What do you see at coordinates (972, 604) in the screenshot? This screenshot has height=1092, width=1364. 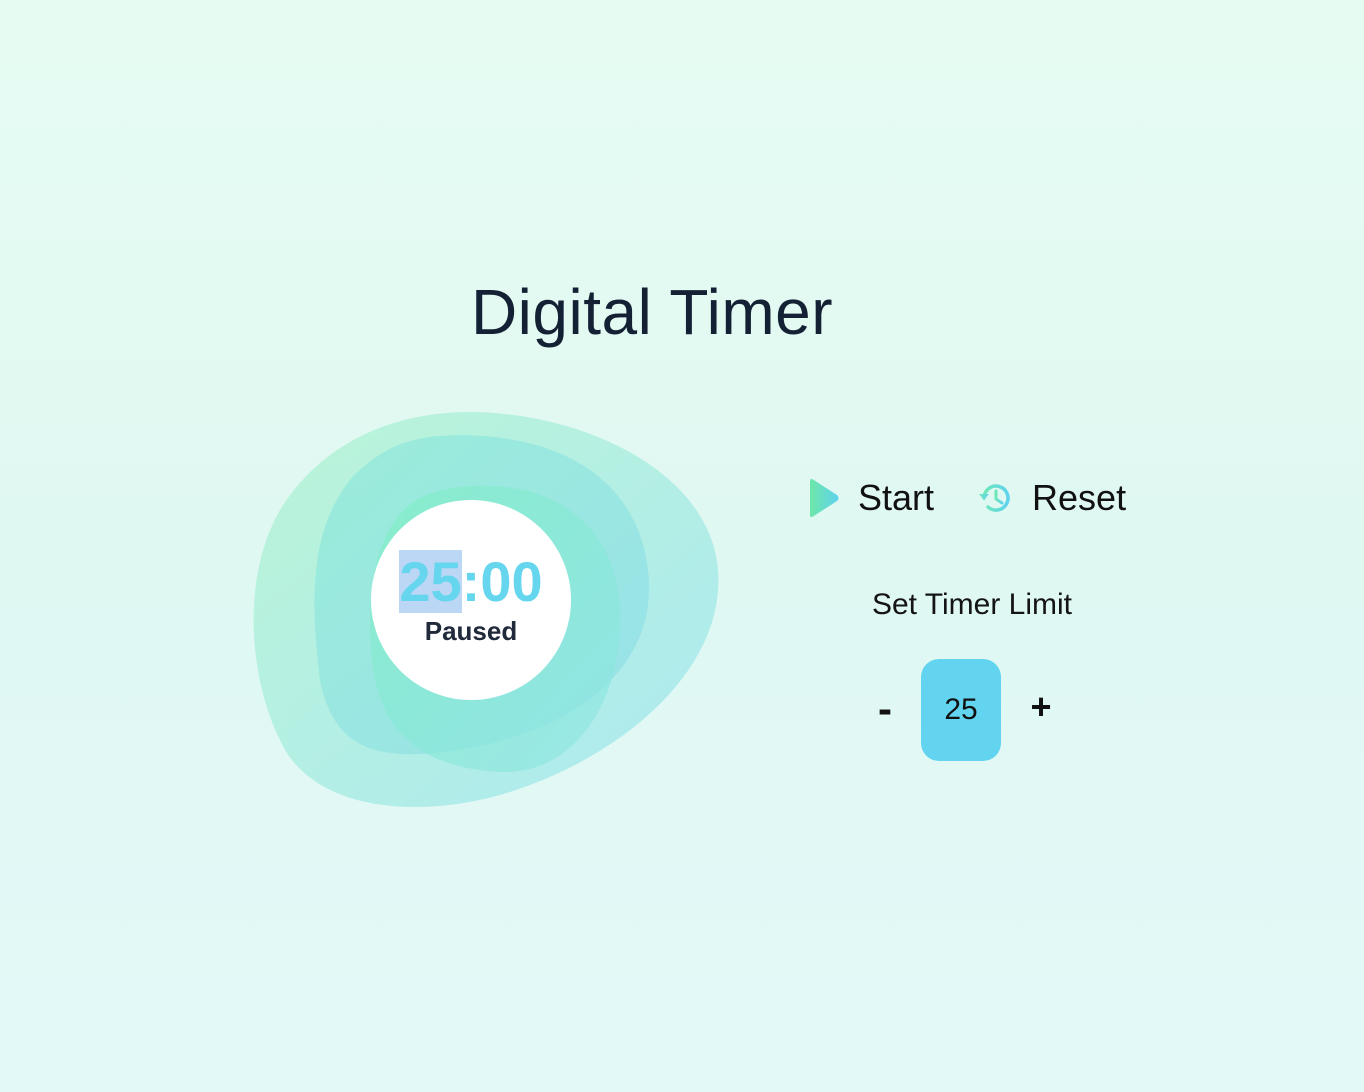 I see `timer-limit-title: Set Timer Limit` at bounding box center [972, 604].